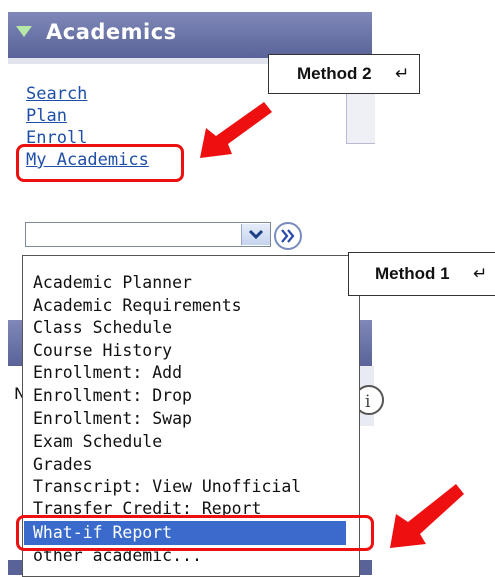 This screenshot has width=495, height=577. I want to click on collapse-triangle-icon, so click(24, 31).